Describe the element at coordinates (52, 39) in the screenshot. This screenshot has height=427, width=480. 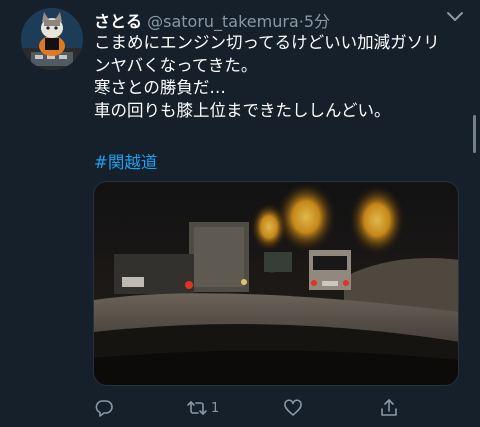
I see `avatar` at that location.